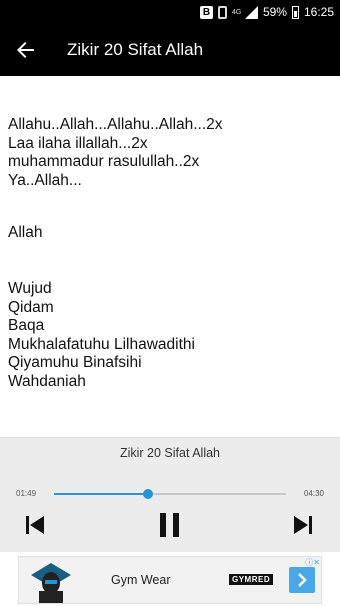  Describe the element at coordinates (274, 12) in the screenshot. I see `battery-percent: 59%` at that location.